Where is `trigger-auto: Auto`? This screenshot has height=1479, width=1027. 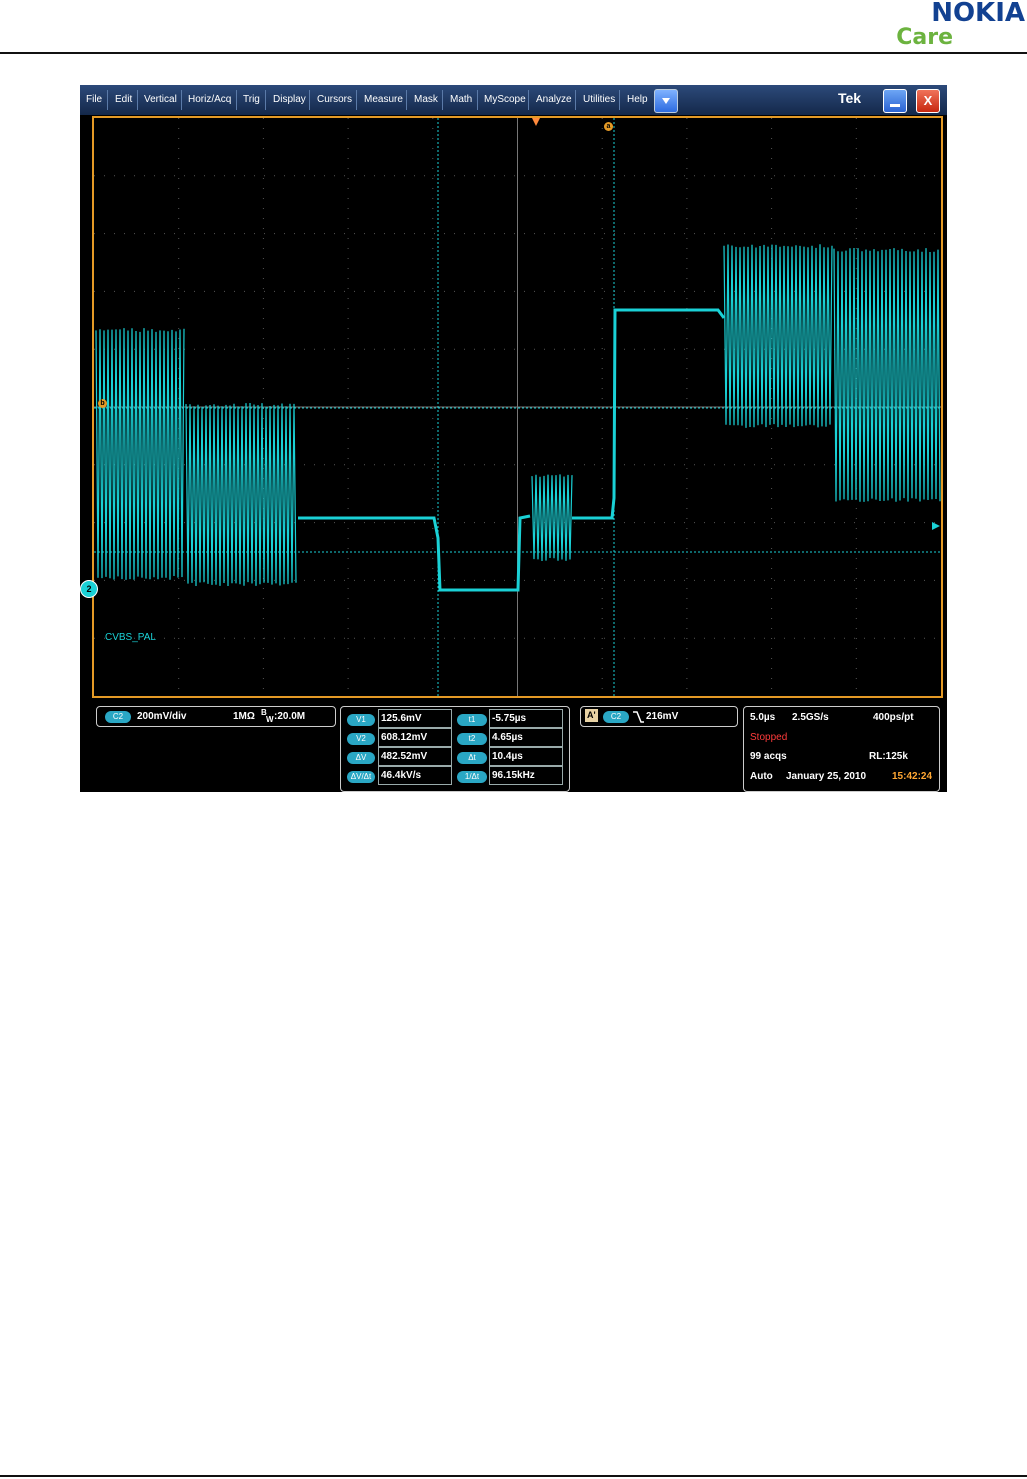
trigger-auto: Auto is located at coordinates (761, 776).